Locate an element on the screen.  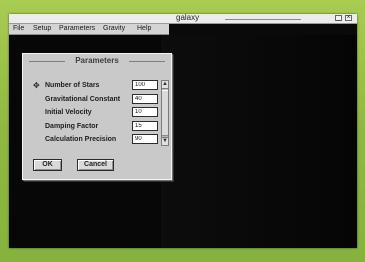
scroll-thumb is located at coordinates (165, 113).